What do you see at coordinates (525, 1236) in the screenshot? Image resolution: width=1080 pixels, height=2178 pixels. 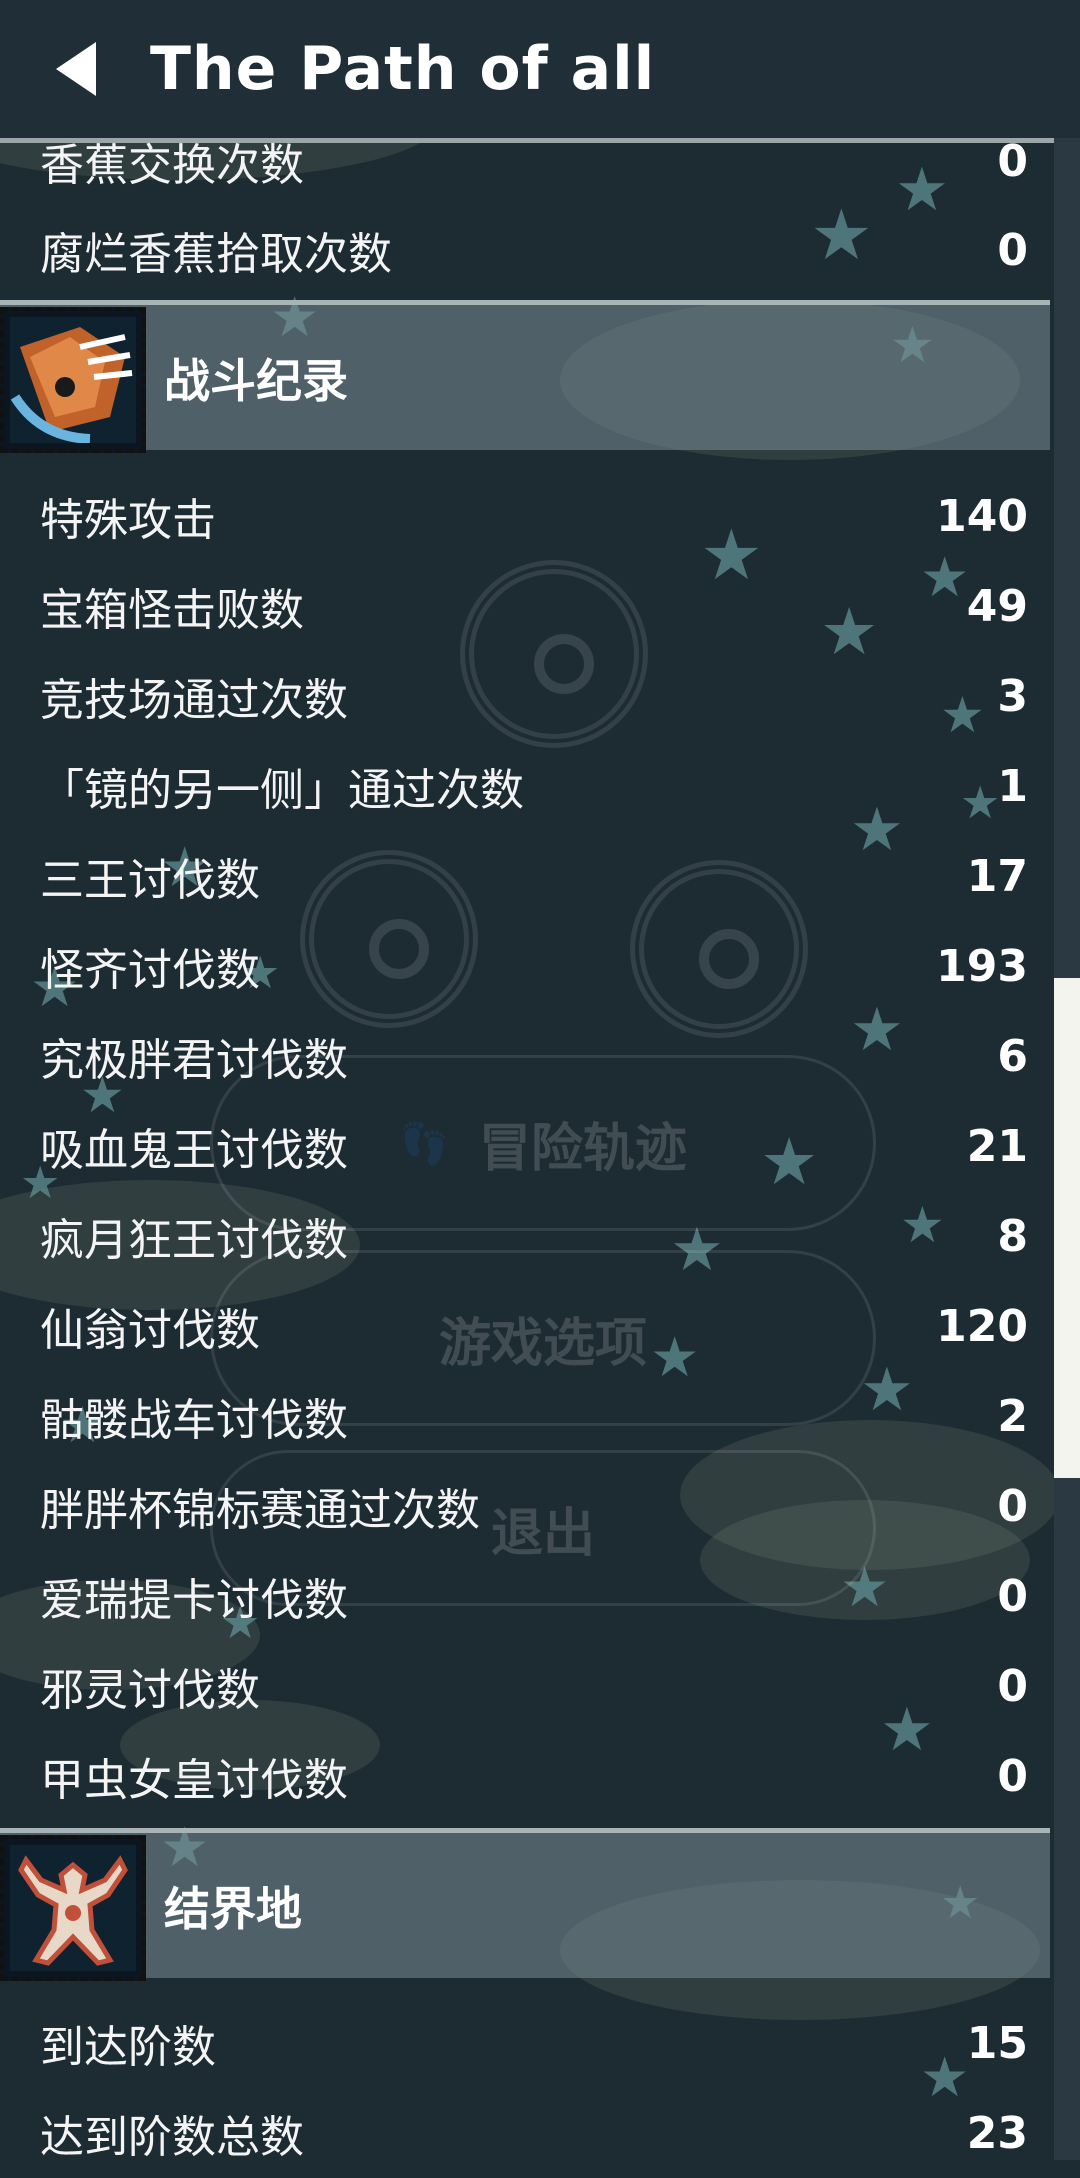 I see `list-item: 疯月狂王讨伐数 8` at bounding box center [525, 1236].